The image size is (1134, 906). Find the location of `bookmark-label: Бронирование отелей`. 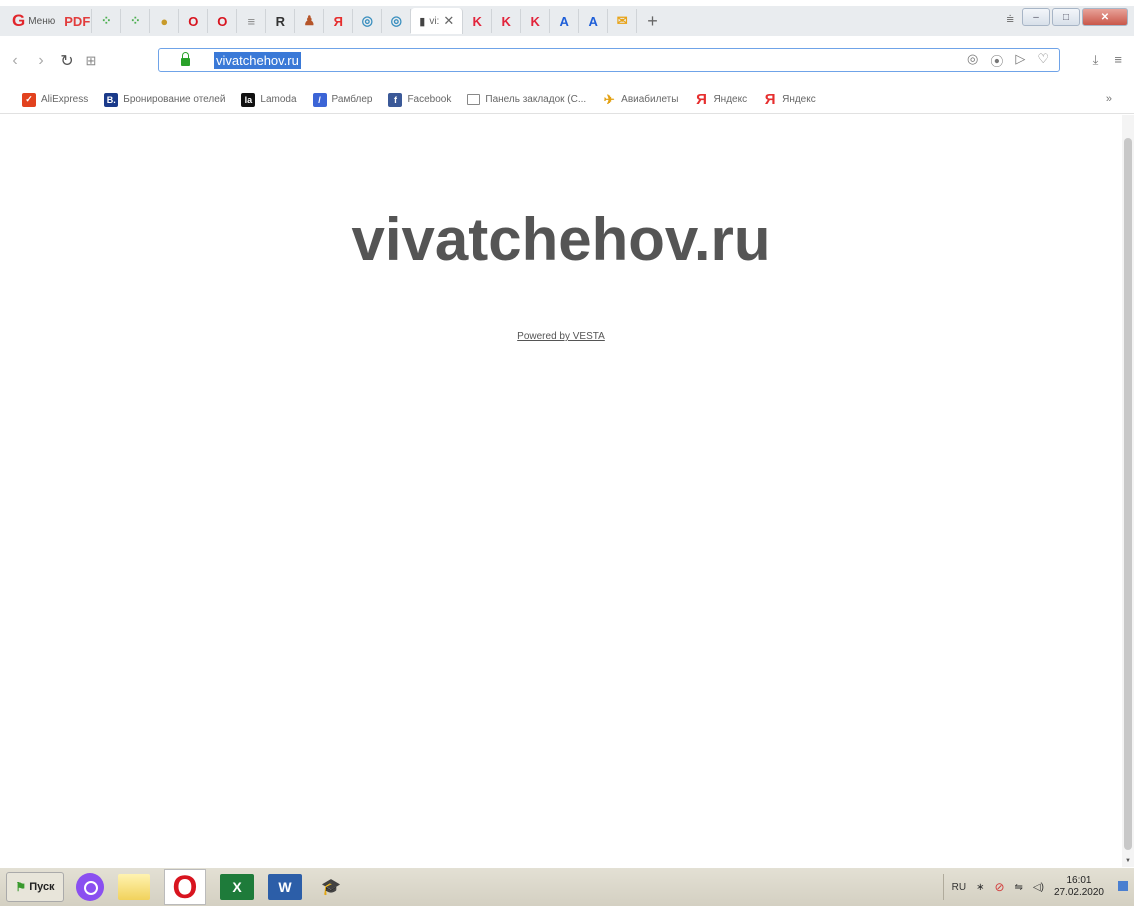

bookmark-label: Бронирование отелей is located at coordinates (174, 99).